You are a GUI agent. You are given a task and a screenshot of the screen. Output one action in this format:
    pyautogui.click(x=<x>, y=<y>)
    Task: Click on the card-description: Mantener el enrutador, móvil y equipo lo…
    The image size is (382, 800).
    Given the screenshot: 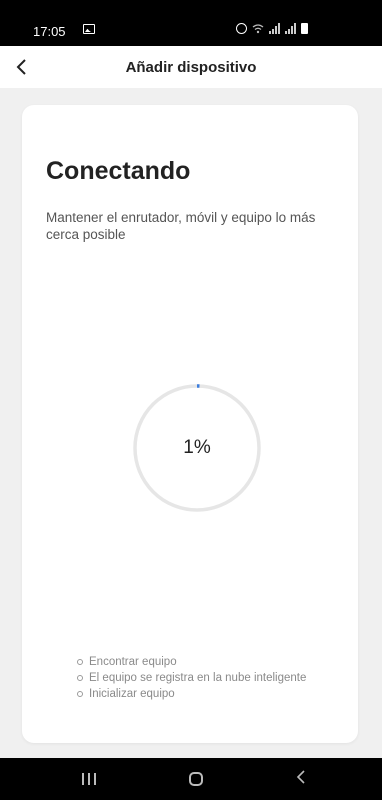 What is the action you would take?
    pyautogui.click(x=181, y=226)
    